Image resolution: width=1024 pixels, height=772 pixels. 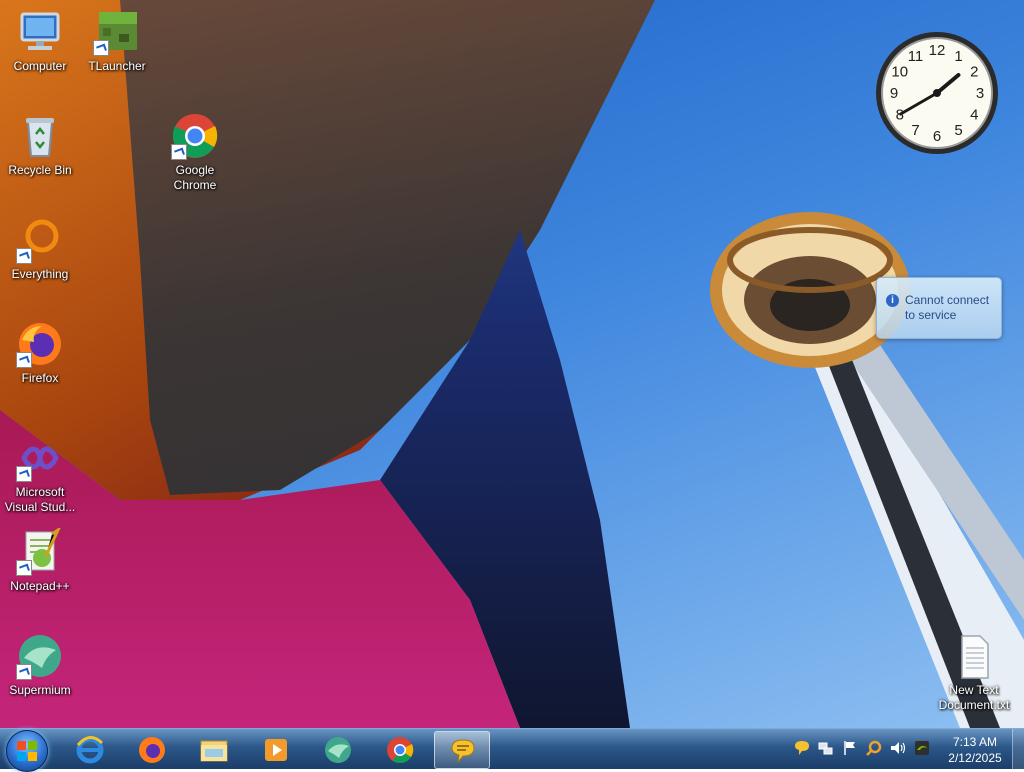 What do you see at coordinates (922, 748) in the screenshot?
I see `nvidia-icon` at bounding box center [922, 748].